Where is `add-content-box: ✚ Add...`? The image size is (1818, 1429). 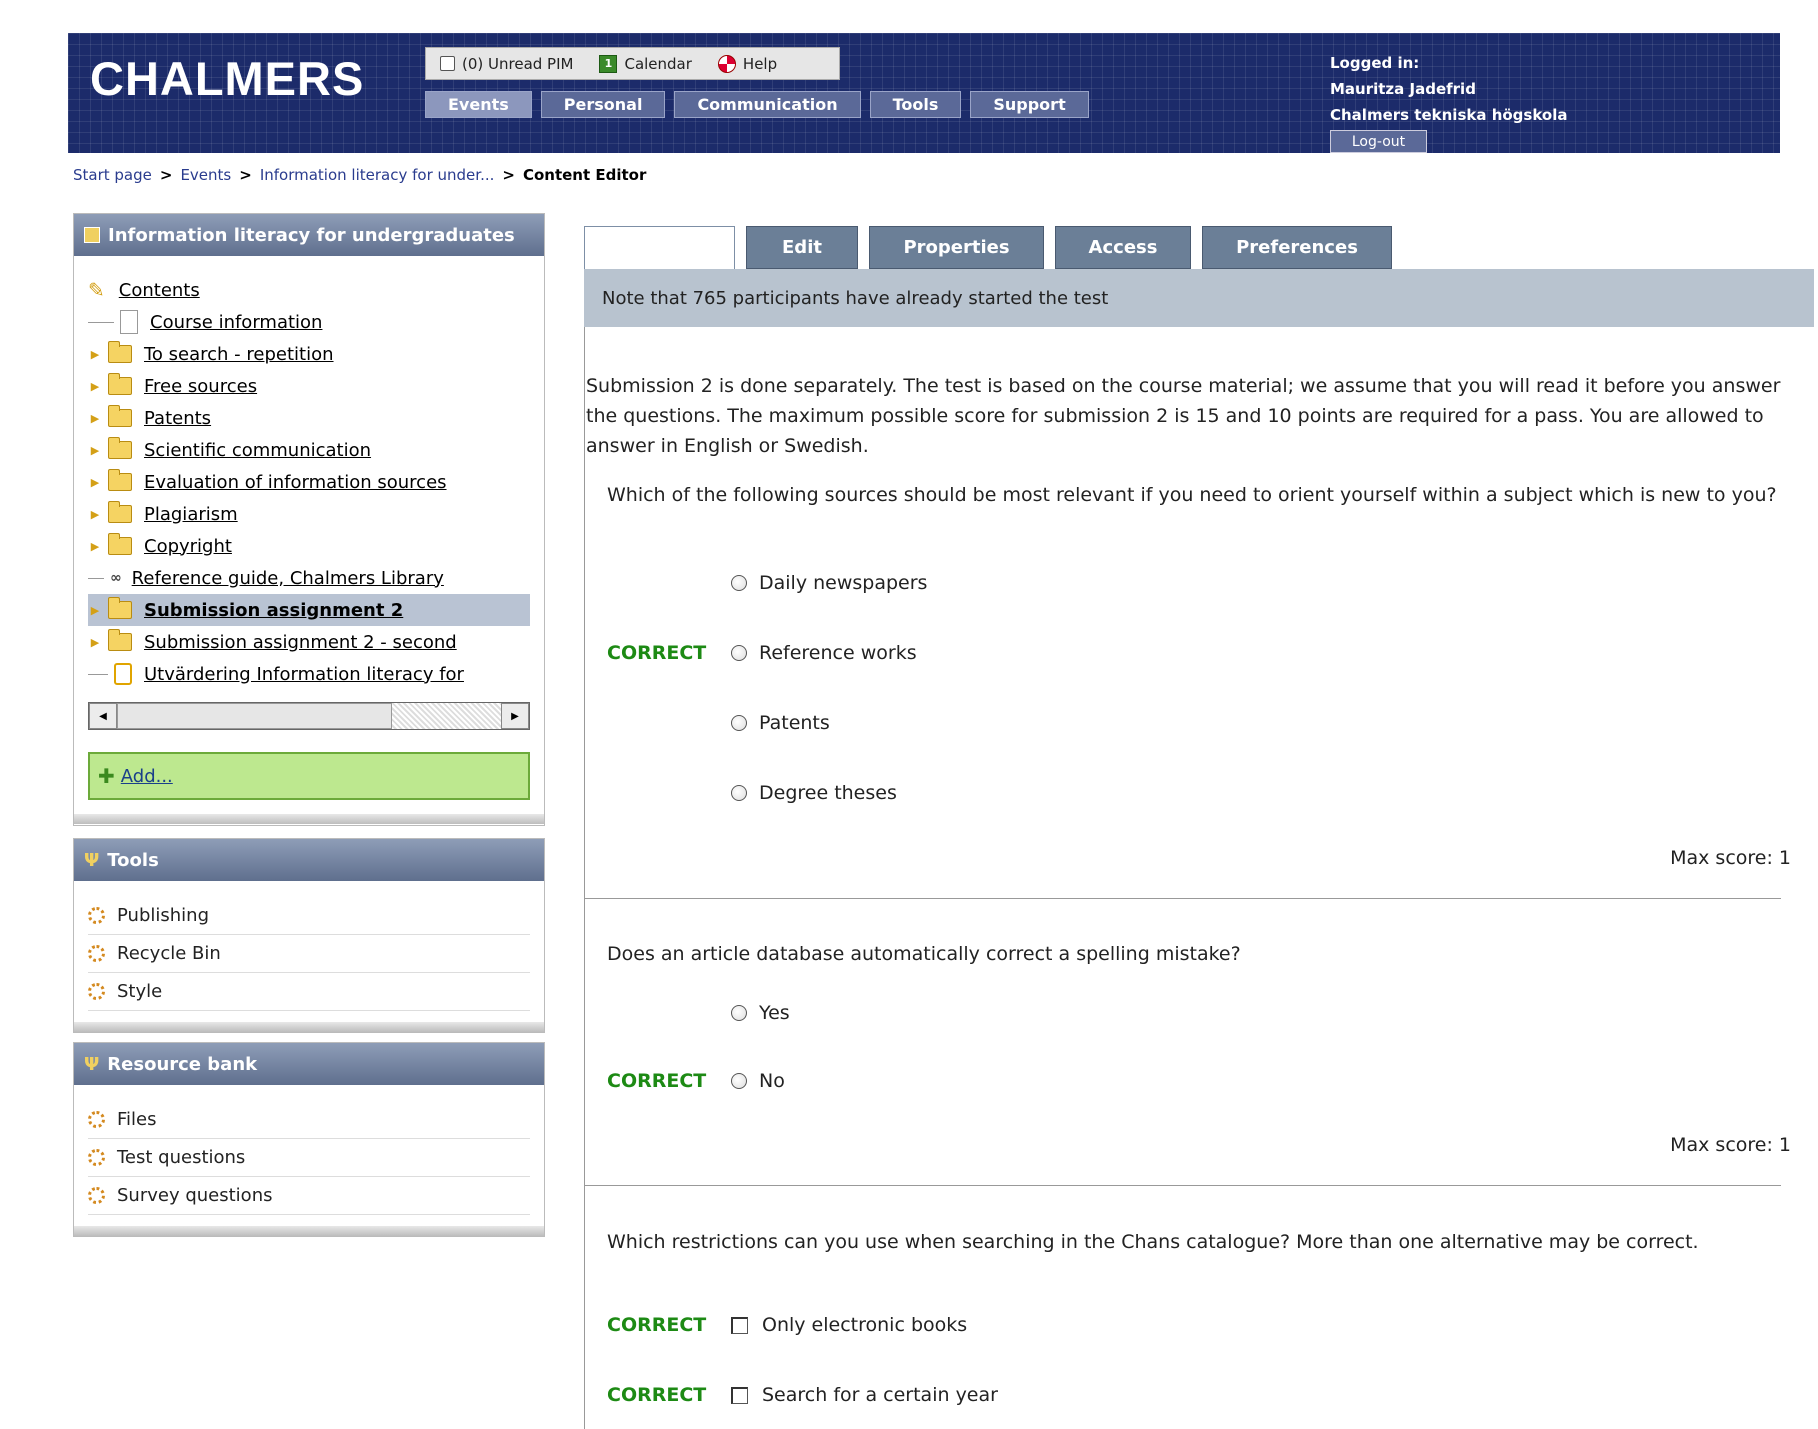 add-content-box: ✚ Add... is located at coordinates (309, 776).